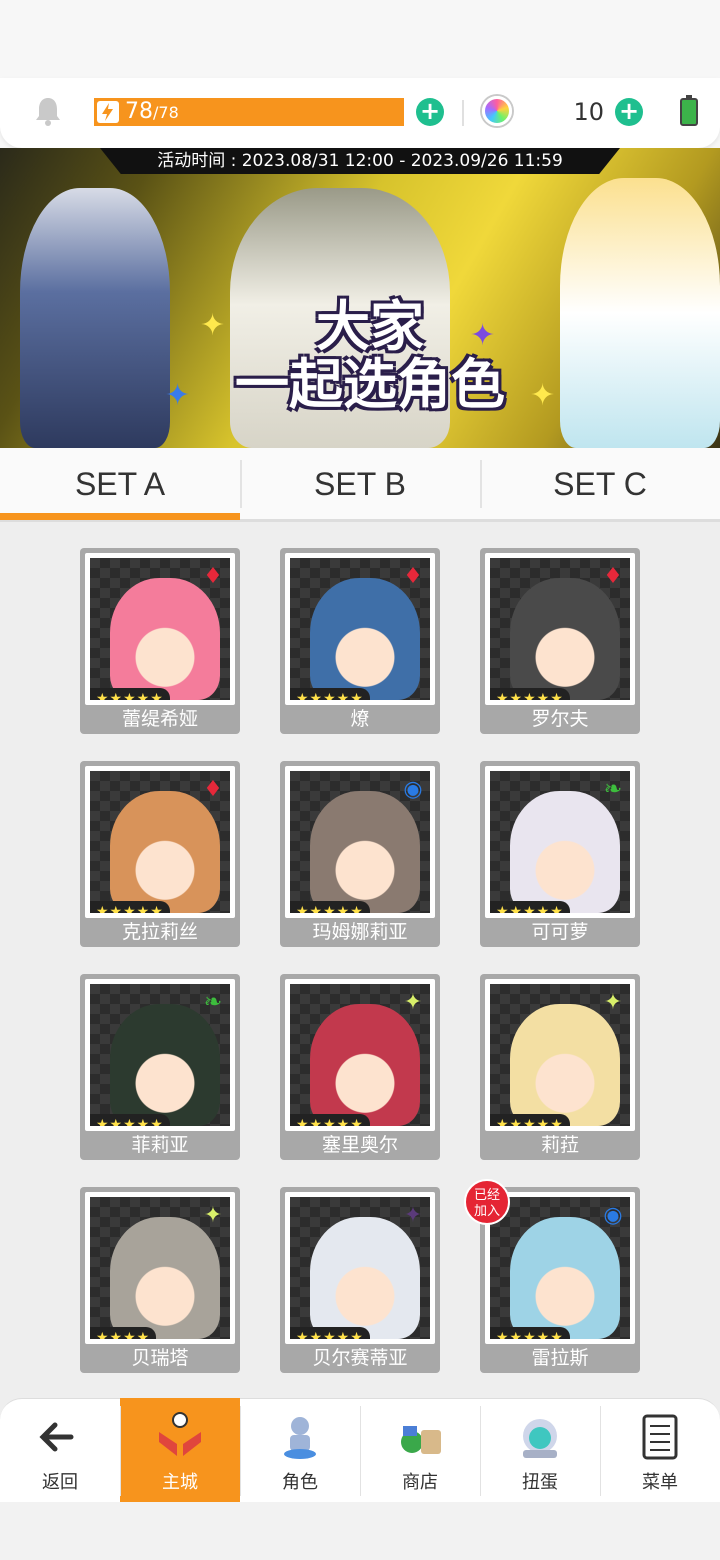 This screenshot has height=1560, width=720. I want to click on card-frame: ★★★★★ ❧, so click(560, 842).